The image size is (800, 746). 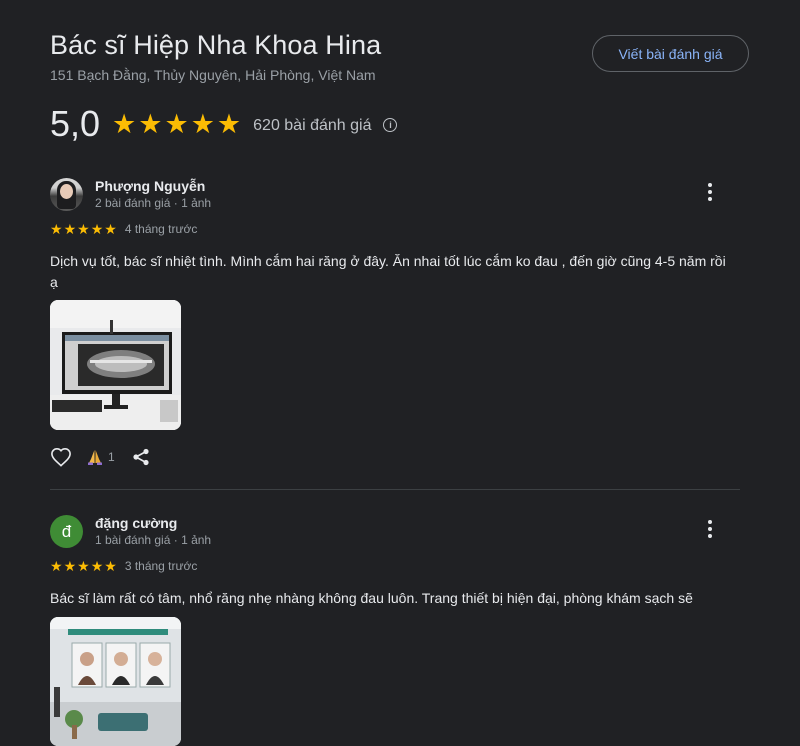 What do you see at coordinates (395, 489) in the screenshot?
I see `divider` at bounding box center [395, 489].